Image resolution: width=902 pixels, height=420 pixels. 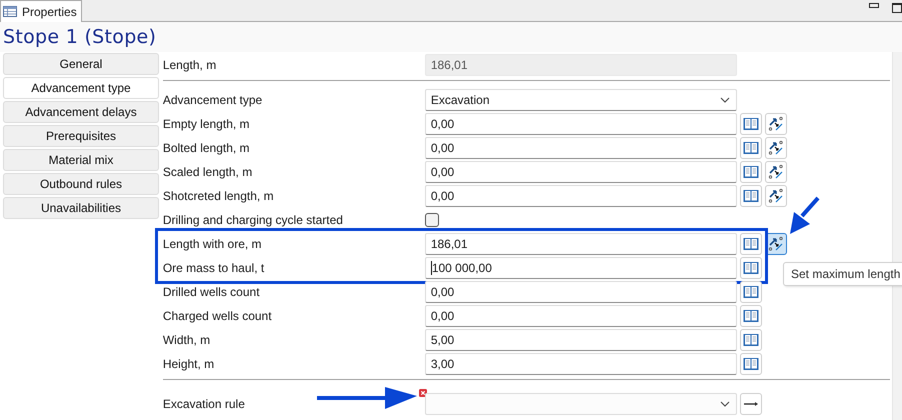 What do you see at coordinates (842, 274) in the screenshot?
I see `tooltip: Set maximum length` at bounding box center [842, 274].